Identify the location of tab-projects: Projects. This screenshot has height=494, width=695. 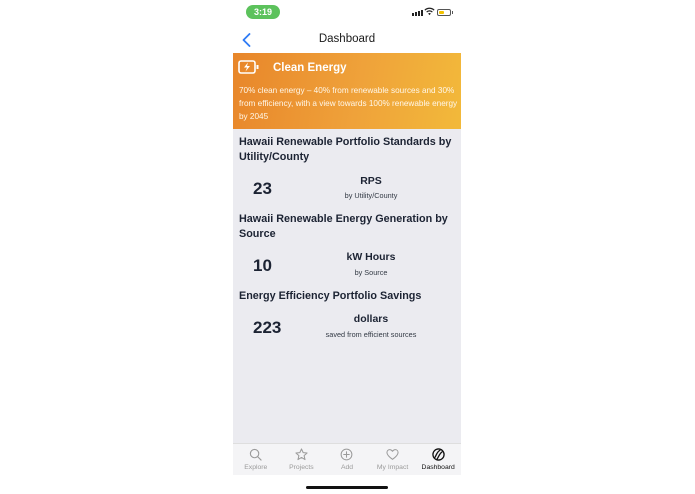
(302, 459).